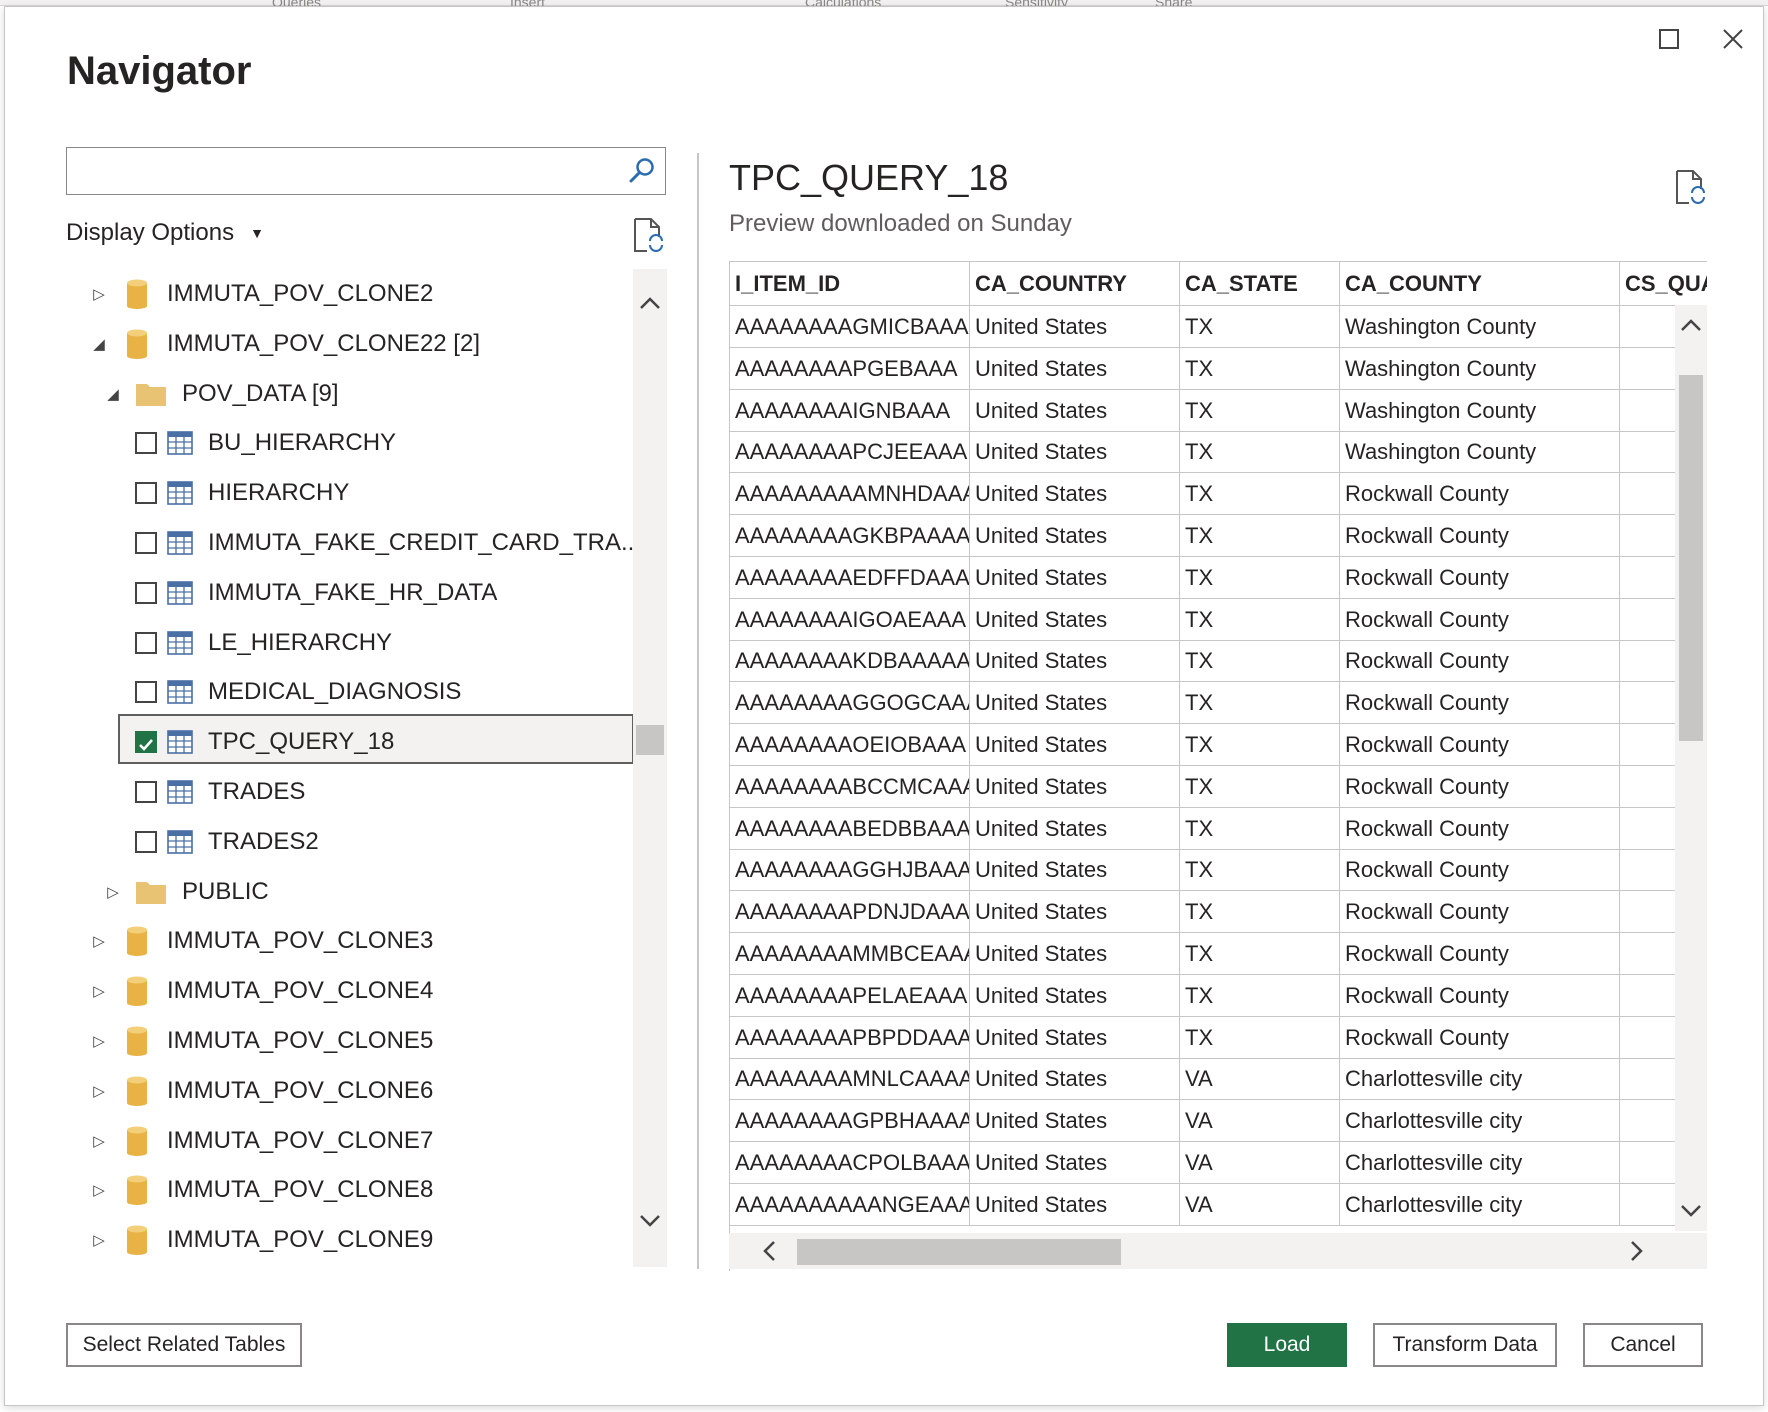 This screenshot has height=1412, width=1768. Describe the element at coordinates (350, 344) in the screenshot. I see `tree-item-database: ◢ IMMUTA_POV_CLONE22 [2]` at that location.